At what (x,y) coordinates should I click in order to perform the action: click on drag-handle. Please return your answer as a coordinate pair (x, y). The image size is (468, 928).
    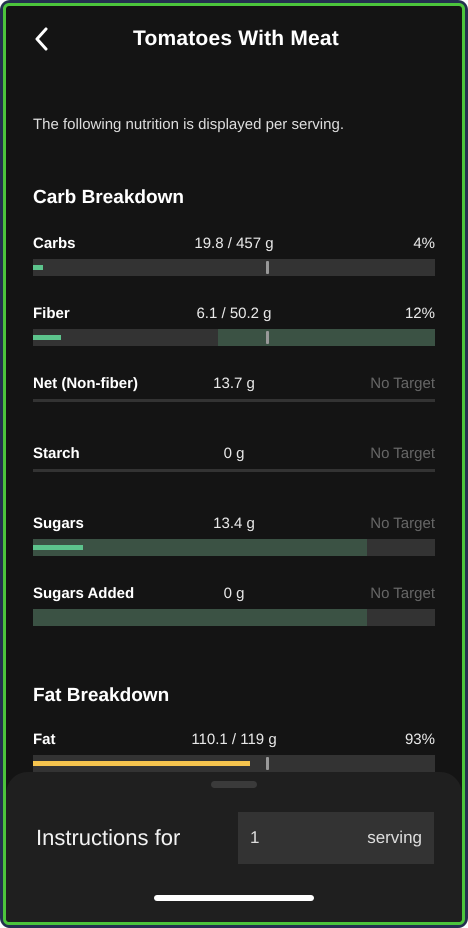
    Looking at the image, I should click on (234, 784).